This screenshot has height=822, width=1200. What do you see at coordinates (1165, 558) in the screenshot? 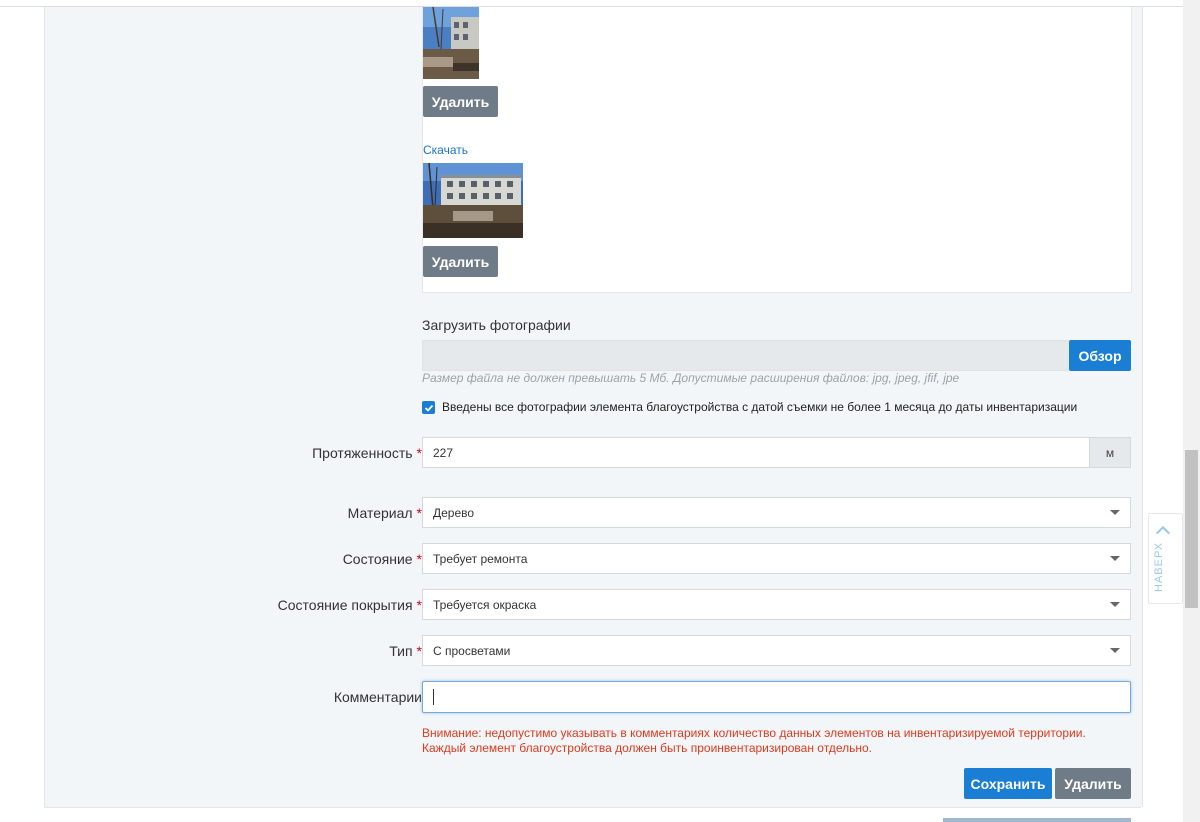
I see `back-to-top-button: НАВЕРХ` at bounding box center [1165, 558].